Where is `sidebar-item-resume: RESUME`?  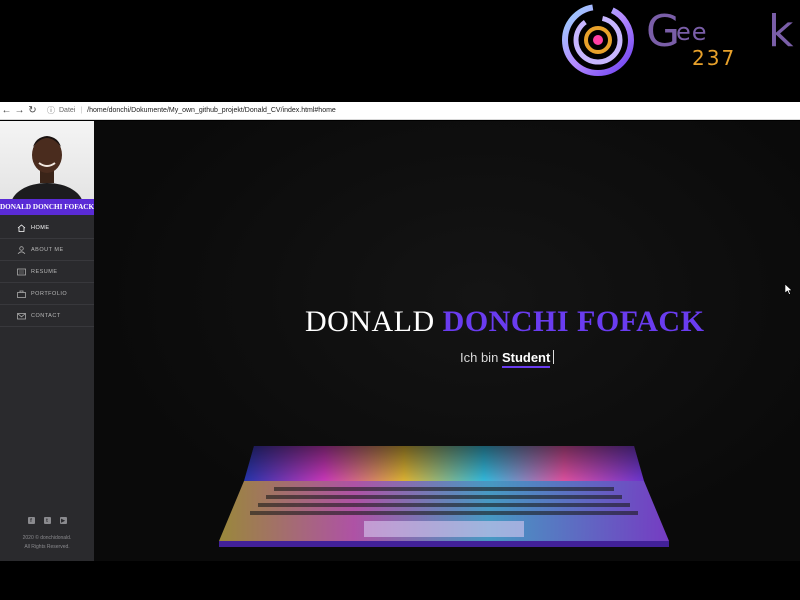 sidebar-item-resume: RESUME is located at coordinates (47, 272).